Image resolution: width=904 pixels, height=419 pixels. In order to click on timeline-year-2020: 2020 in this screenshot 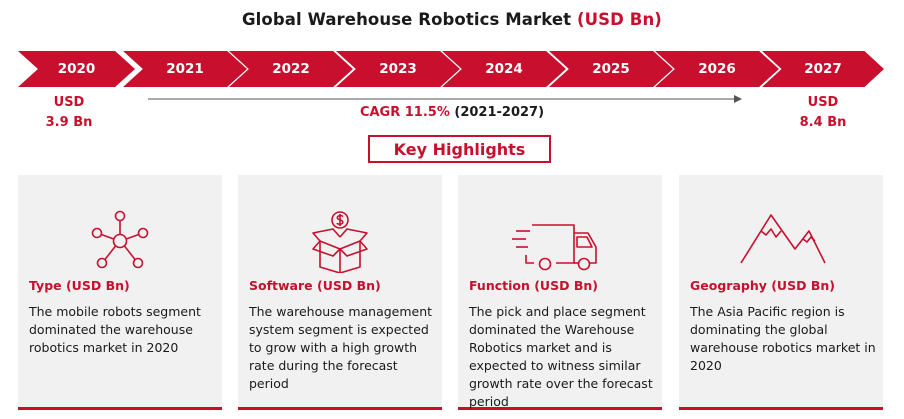, I will do `click(76, 69)`.